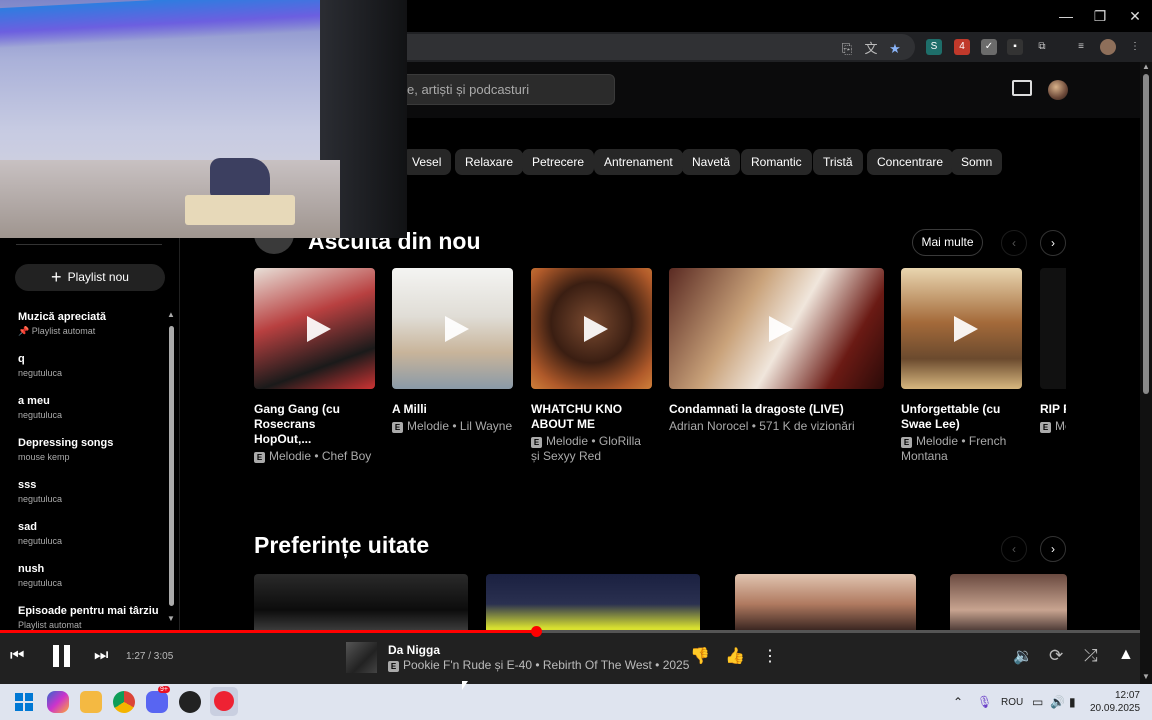  Describe the element at coordinates (770, 656) in the screenshot. I see `more-options-icon: ⋮` at that location.